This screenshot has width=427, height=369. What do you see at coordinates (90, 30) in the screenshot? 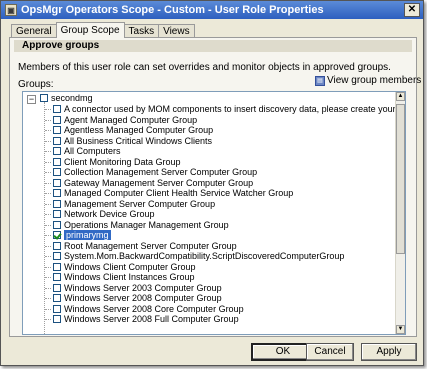
I see `tab-group-scope: Group Scope` at bounding box center [90, 30].